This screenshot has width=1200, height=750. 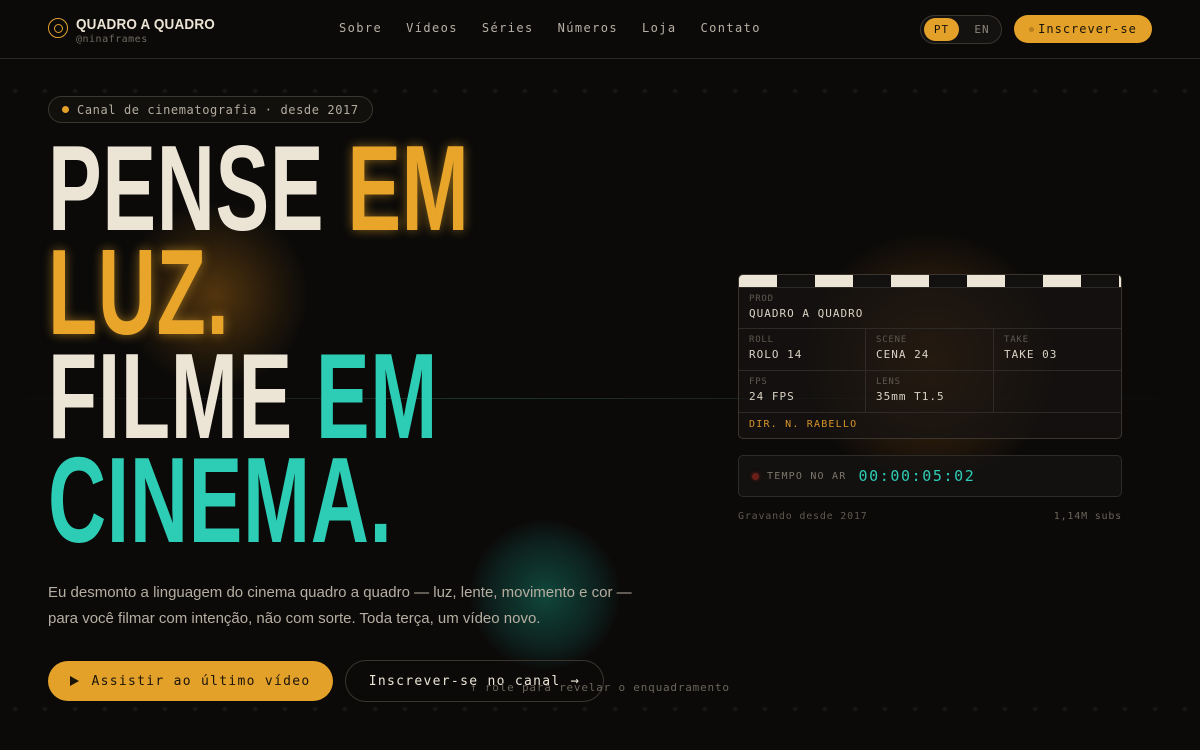 What do you see at coordinates (803, 516) in the screenshot?
I see `recording-since: Gravando desde 2017` at bounding box center [803, 516].